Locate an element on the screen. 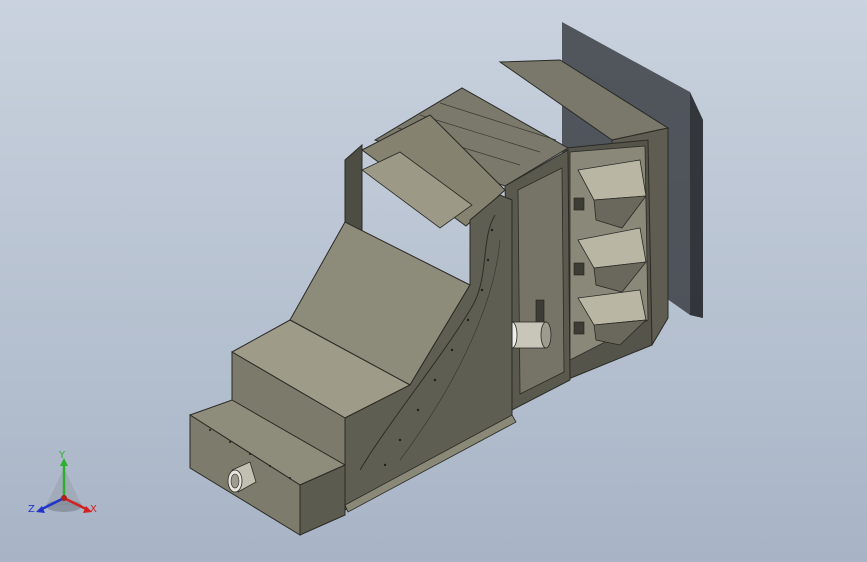 Image resolution: width=867 pixels, height=562 pixels. y-axis-label: Y is located at coordinates (62, 455).